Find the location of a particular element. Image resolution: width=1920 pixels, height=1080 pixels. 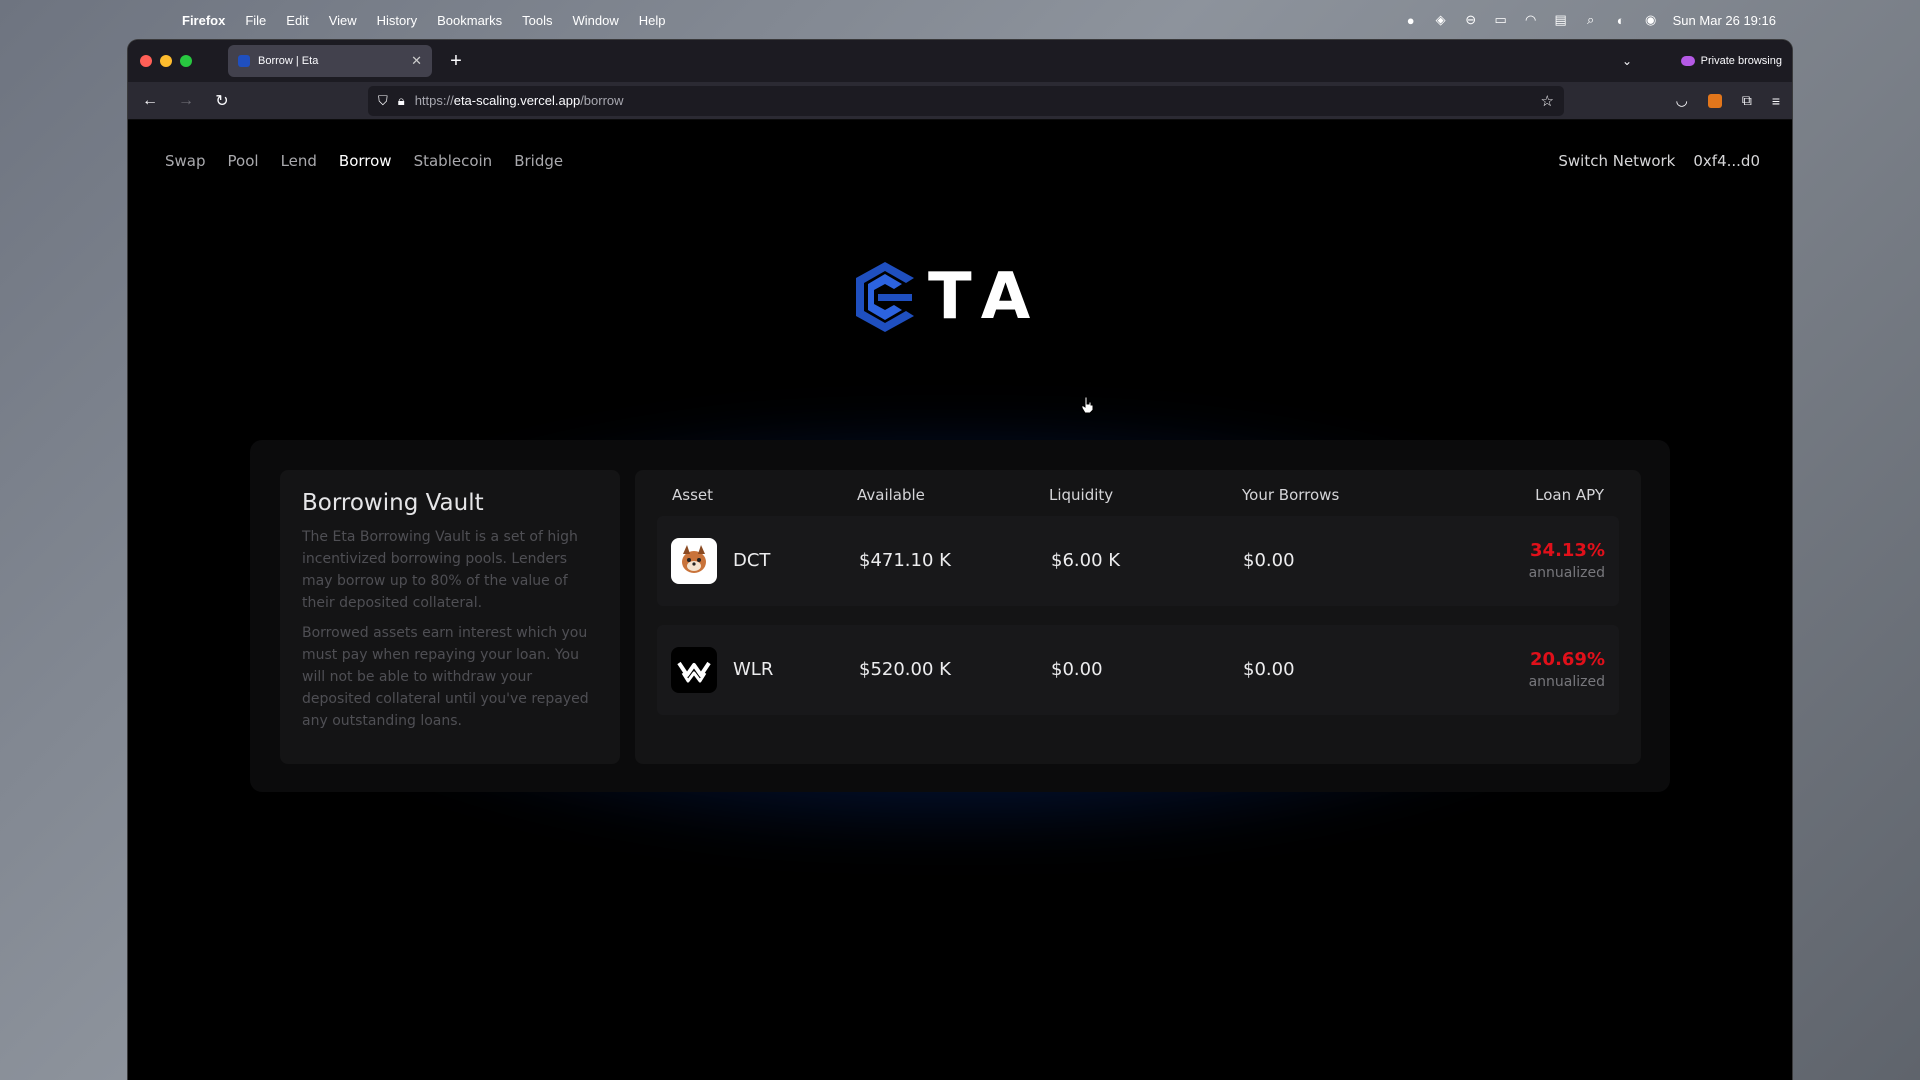

menu-view: View is located at coordinates (343, 20).